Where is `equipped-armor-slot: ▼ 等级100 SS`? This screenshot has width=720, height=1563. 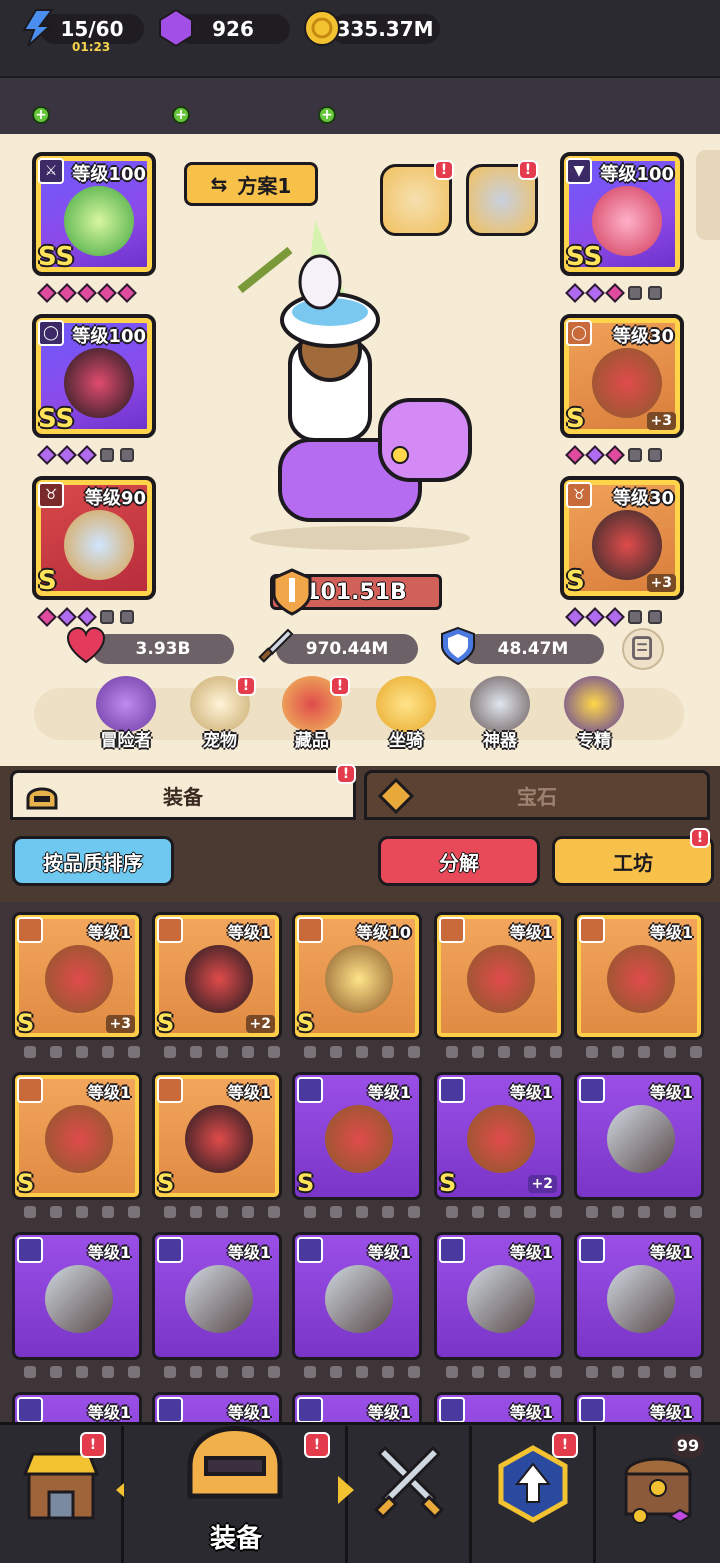
equipped-armor-slot: ▼ 等级100 SS is located at coordinates (622, 214).